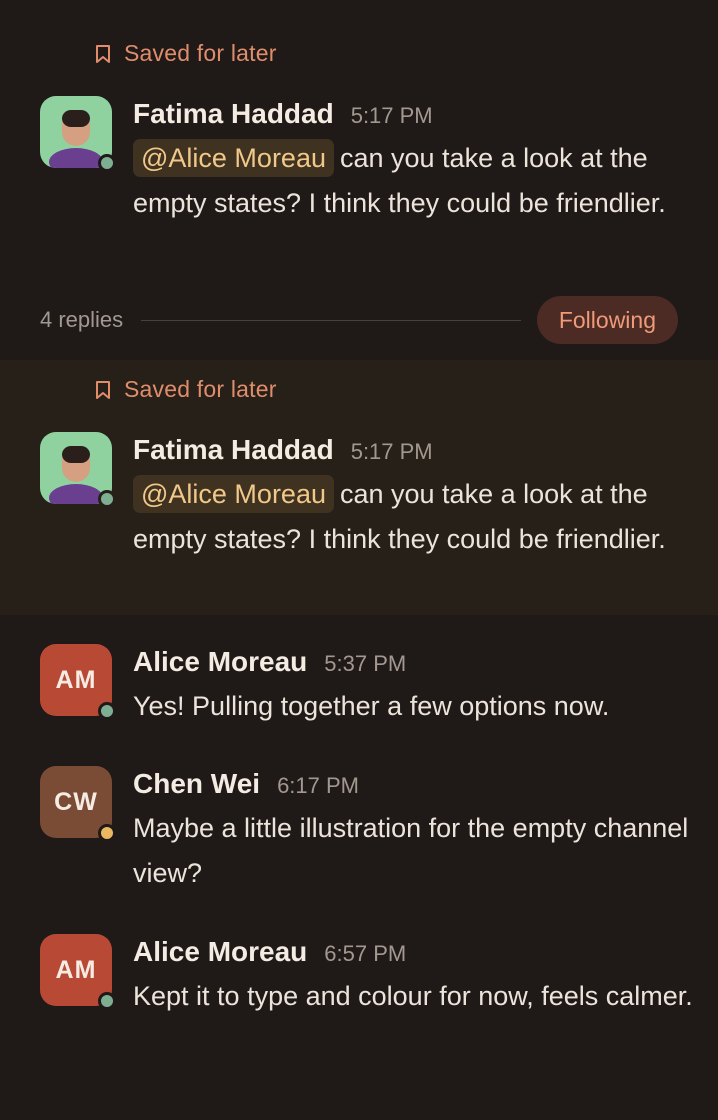  Describe the element at coordinates (371, 706) in the screenshot. I see `message-body: Yes! Pulling together a few options now.` at that location.